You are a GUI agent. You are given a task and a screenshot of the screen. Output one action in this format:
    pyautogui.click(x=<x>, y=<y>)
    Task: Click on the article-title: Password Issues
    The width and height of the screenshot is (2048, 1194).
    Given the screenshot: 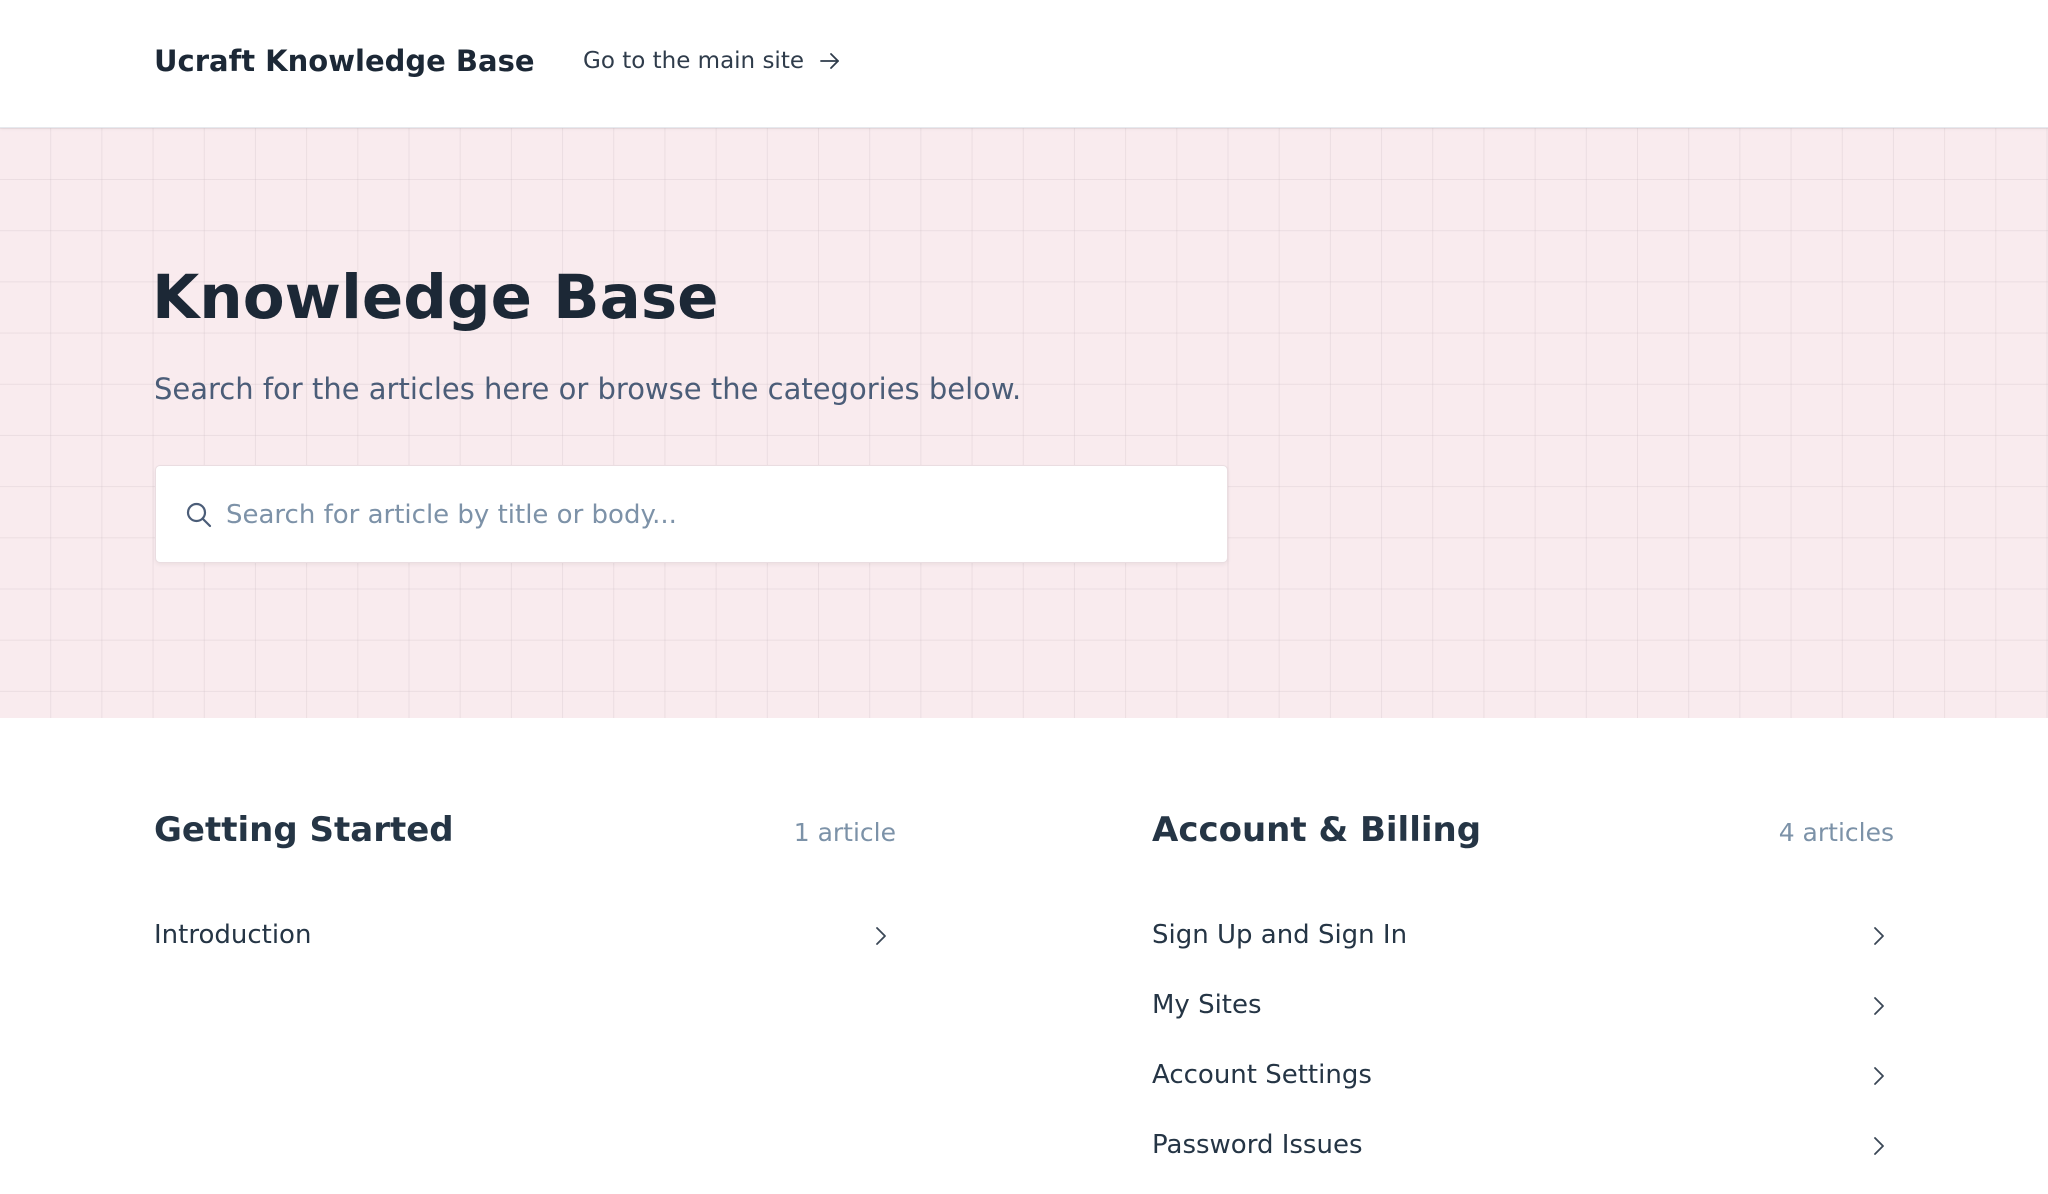 What is the action you would take?
    pyautogui.click(x=1257, y=1145)
    